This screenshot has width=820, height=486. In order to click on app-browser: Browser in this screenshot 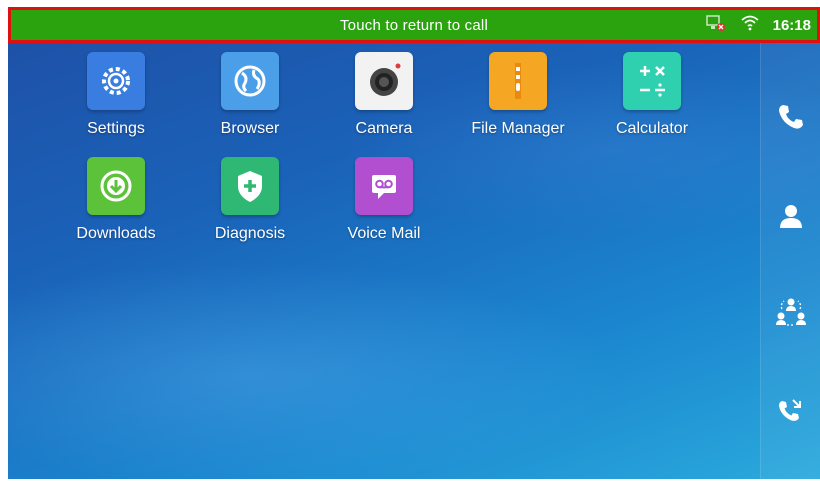, I will do `click(250, 95)`.